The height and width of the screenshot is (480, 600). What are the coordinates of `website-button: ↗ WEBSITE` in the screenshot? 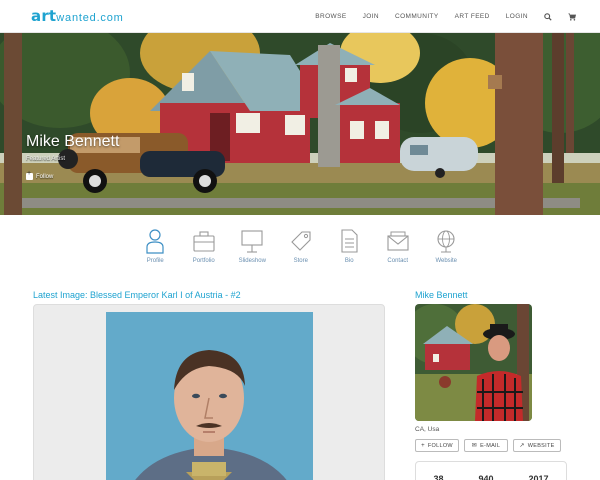 It's located at (537, 445).